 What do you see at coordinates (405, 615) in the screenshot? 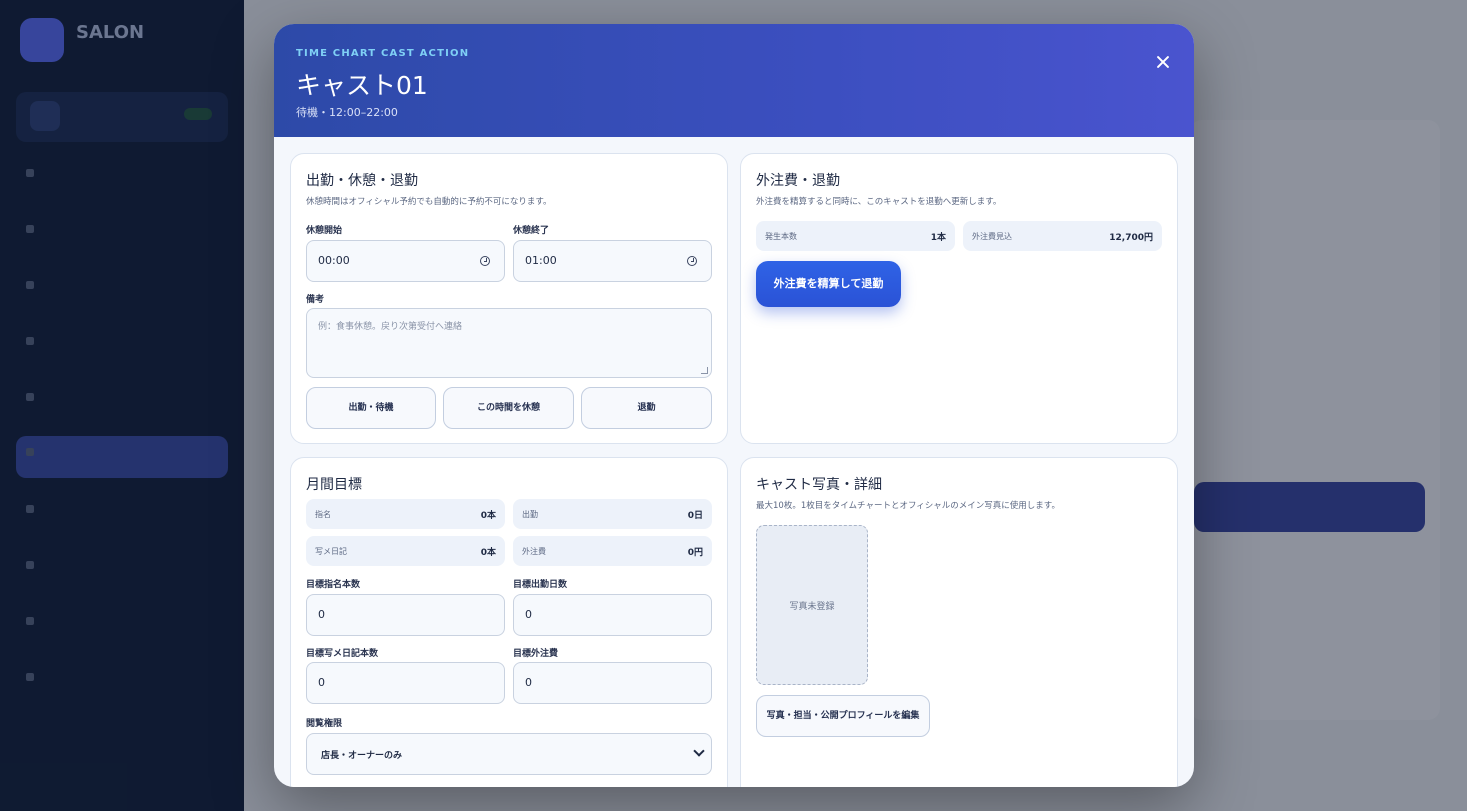
I see `target-nomination-input: 0` at bounding box center [405, 615].